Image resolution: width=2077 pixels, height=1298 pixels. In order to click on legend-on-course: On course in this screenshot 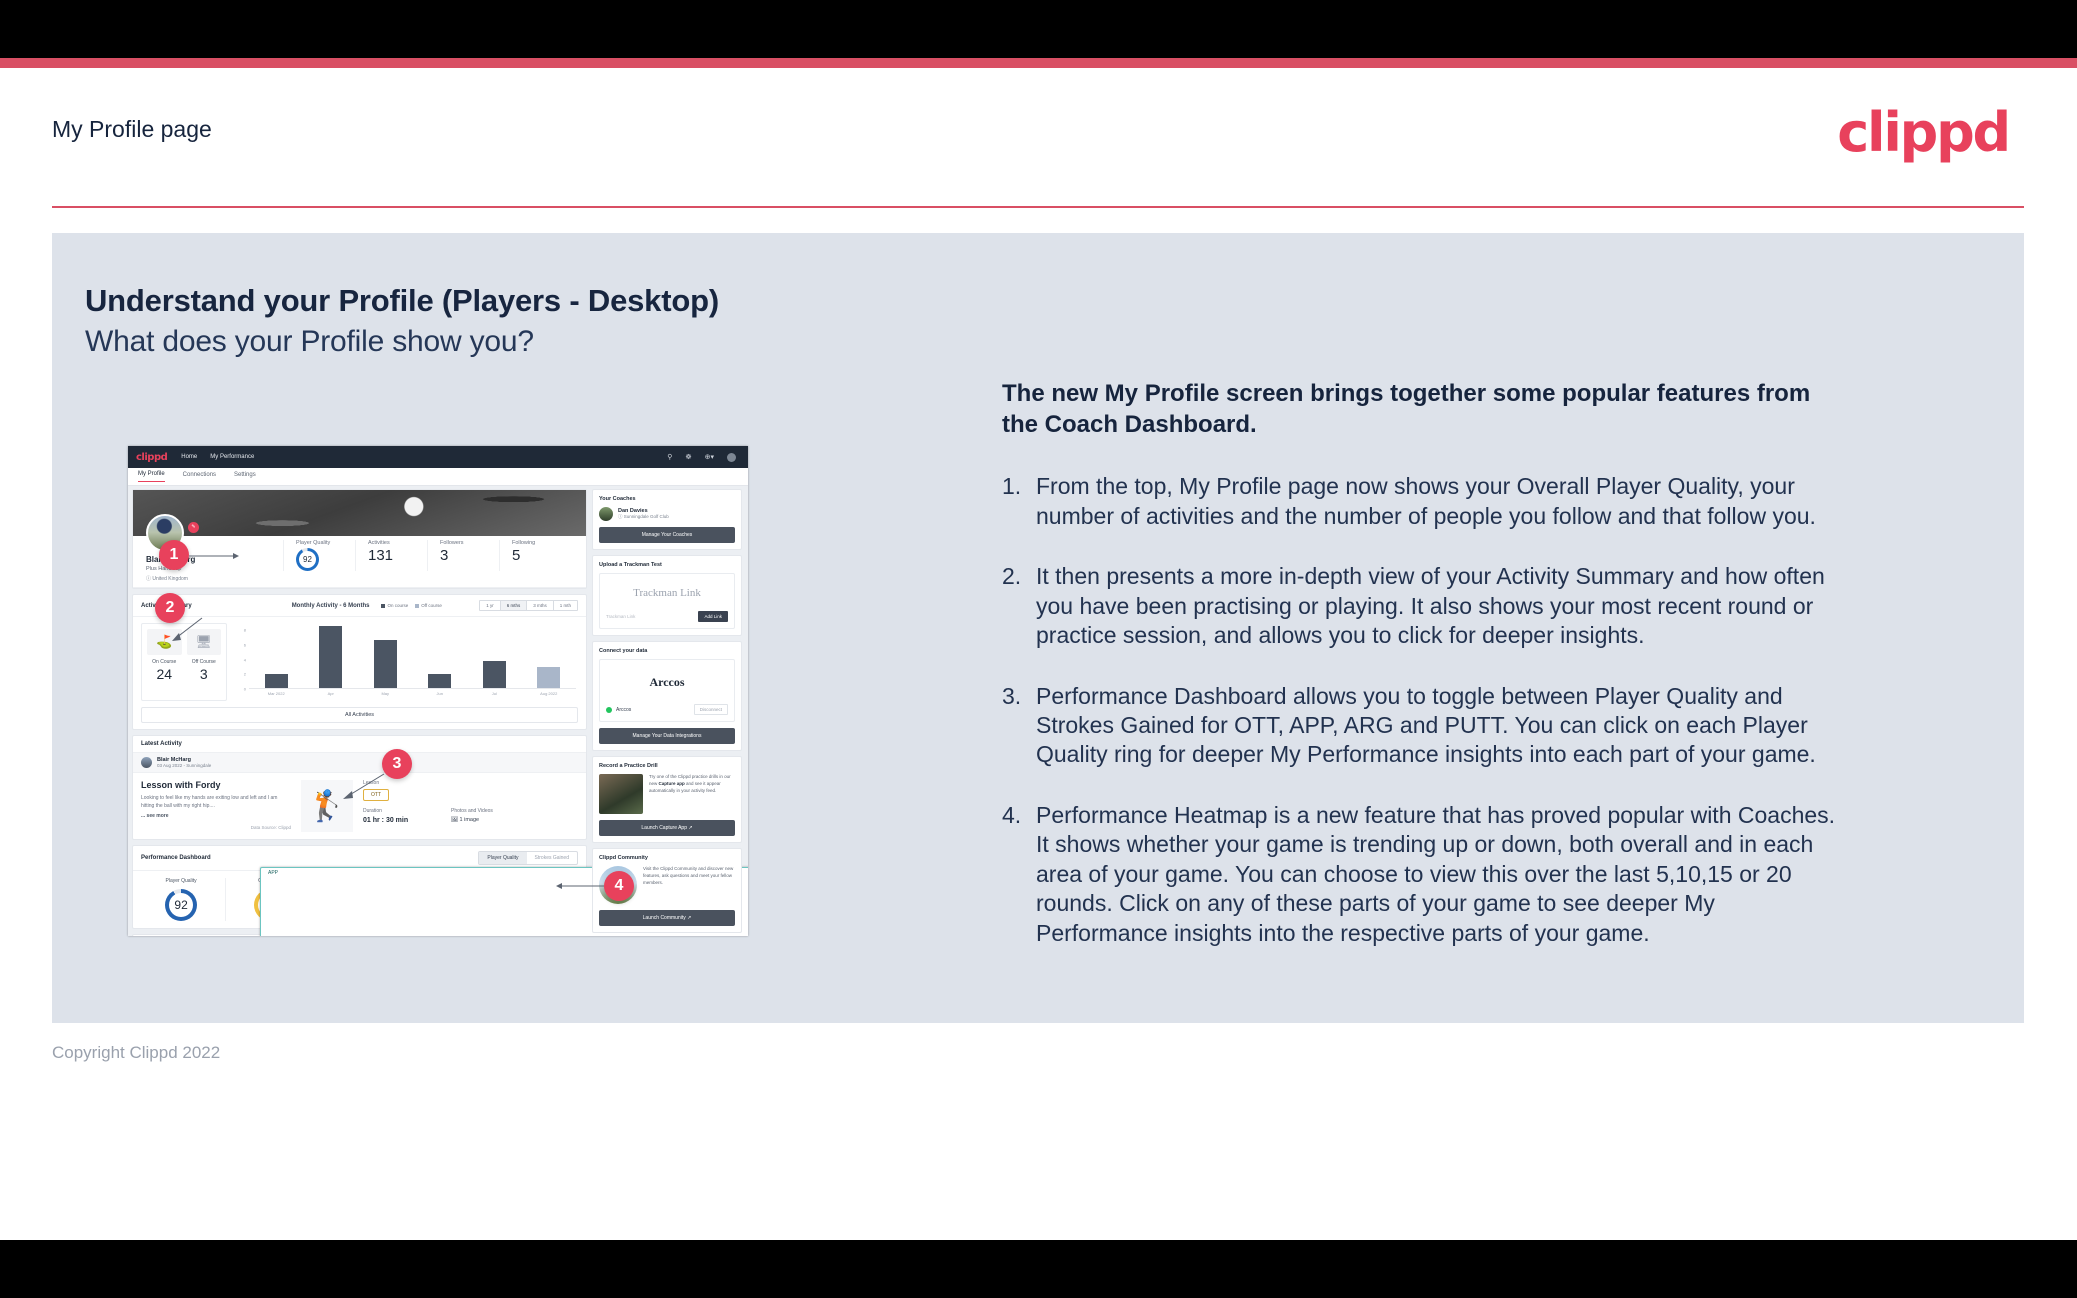, I will do `click(394, 605)`.